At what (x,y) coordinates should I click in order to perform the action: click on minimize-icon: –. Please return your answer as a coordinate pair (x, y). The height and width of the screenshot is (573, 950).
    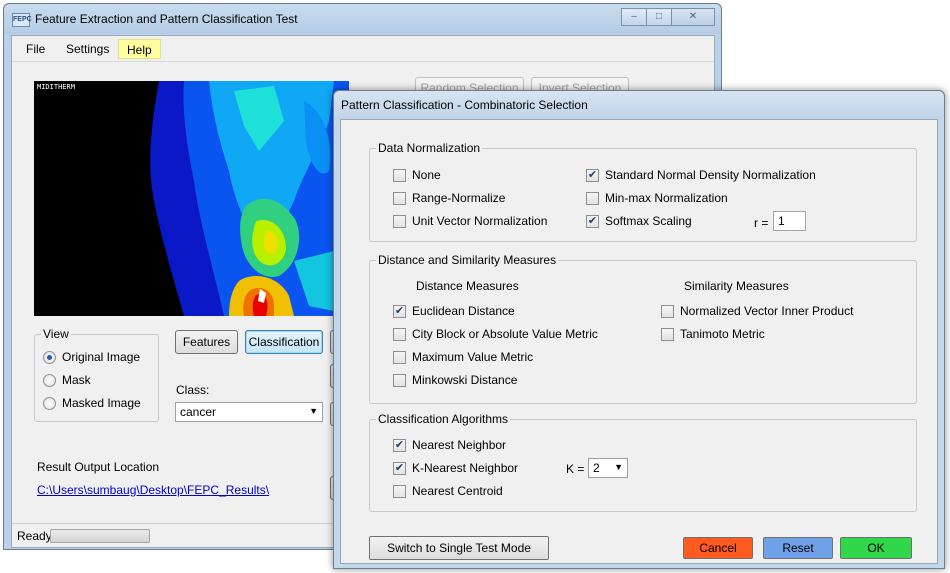
    Looking at the image, I should click on (634, 17).